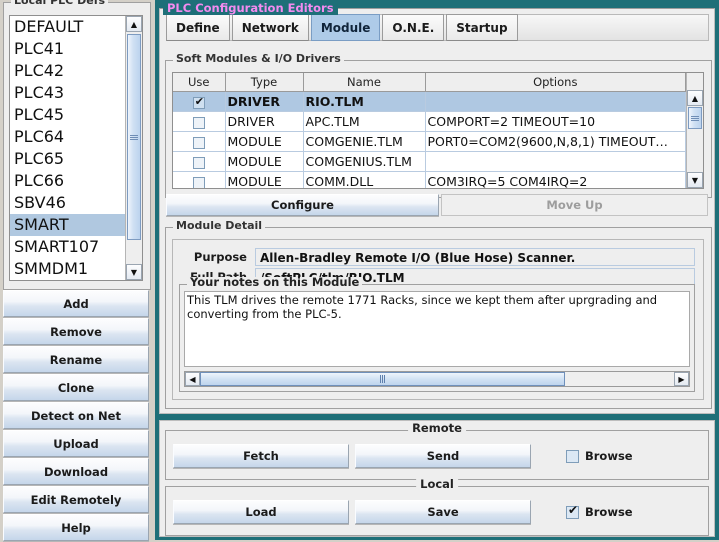 This screenshot has width=719, height=542. Describe the element at coordinates (574, 205) in the screenshot. I see `move-up-button: Move Up` at that location.